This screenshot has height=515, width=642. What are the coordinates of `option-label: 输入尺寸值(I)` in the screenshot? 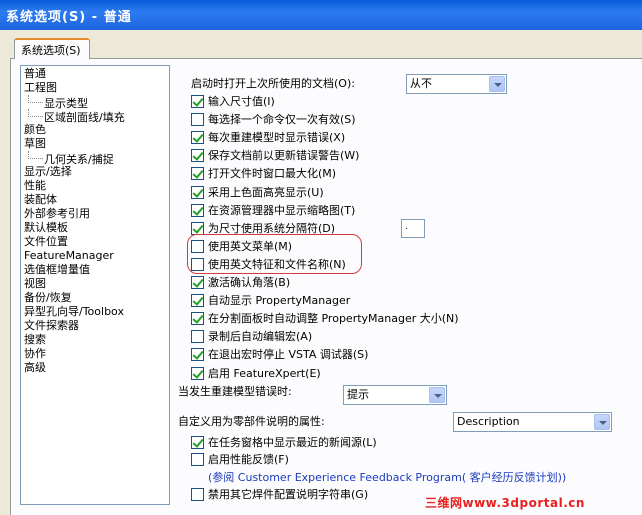 It's located at (241, 101).